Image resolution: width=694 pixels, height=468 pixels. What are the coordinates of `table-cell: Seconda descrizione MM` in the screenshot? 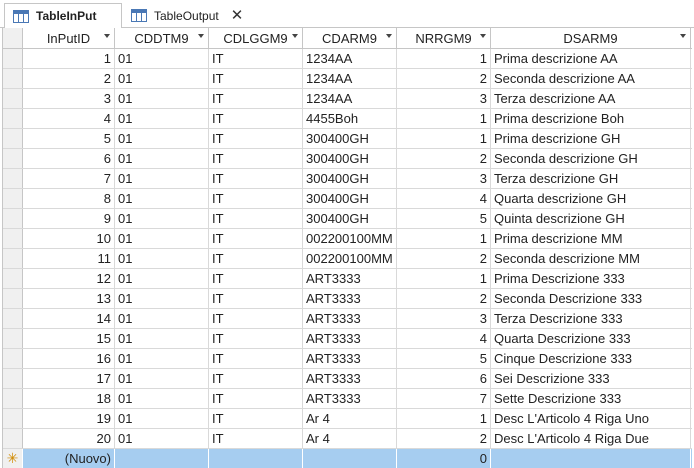 It's located at (591, 258).